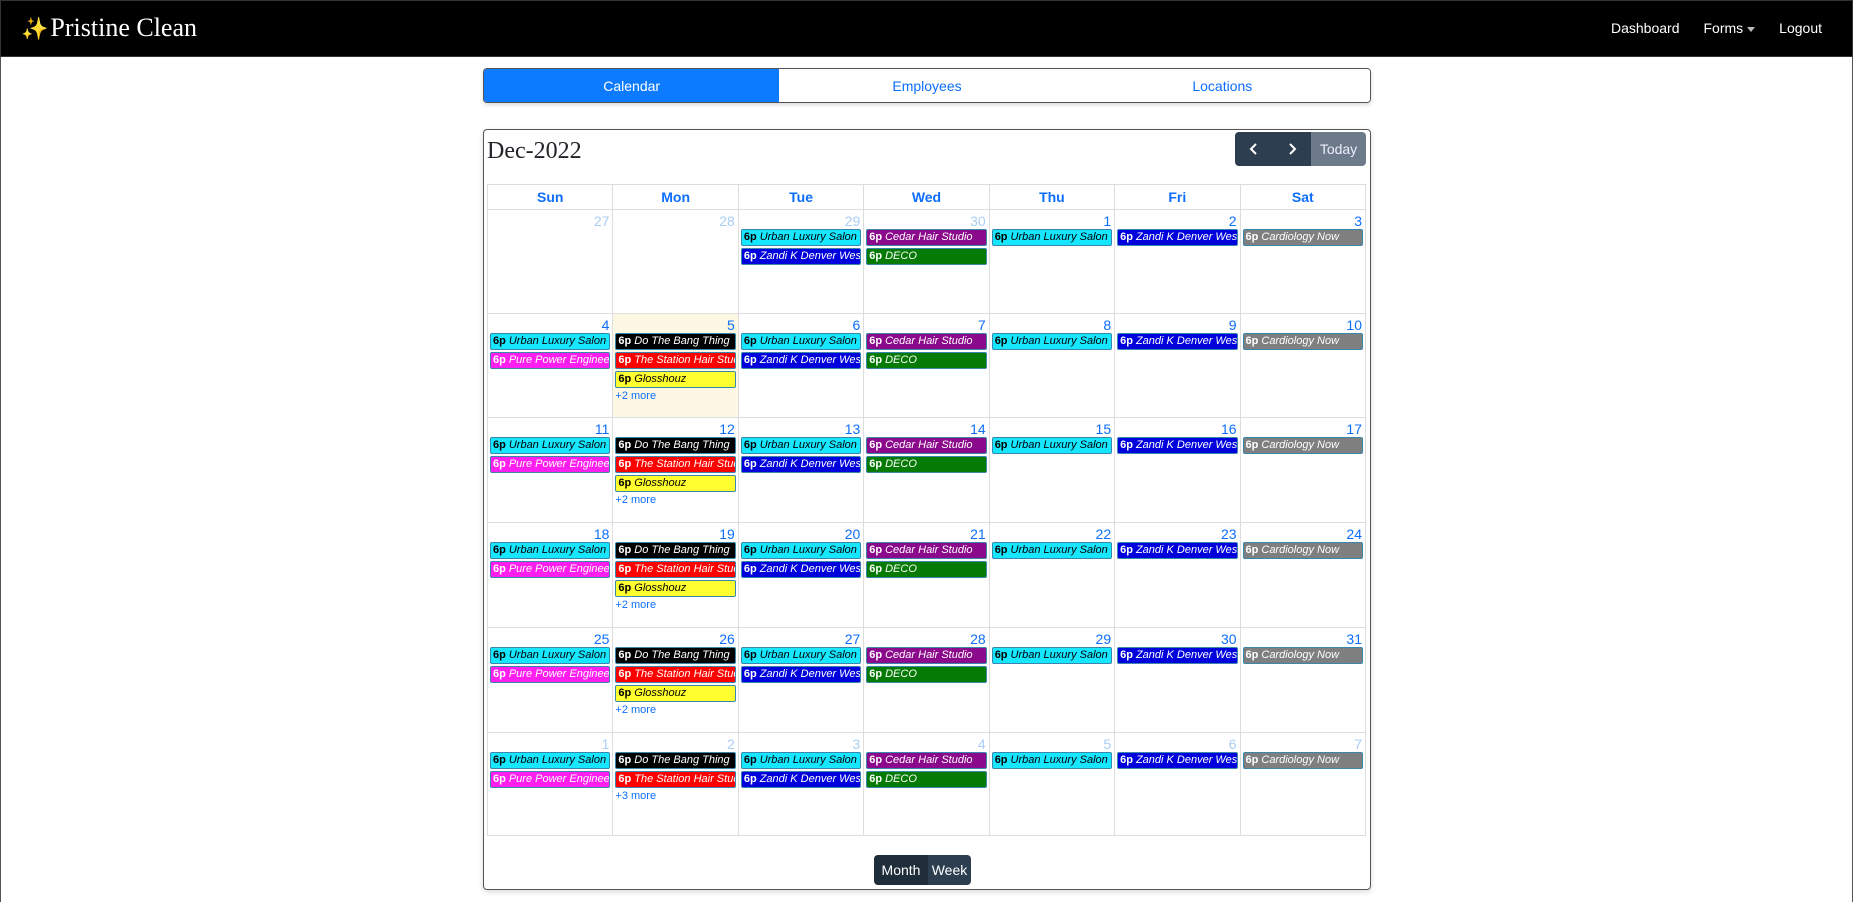 The width and height of the screenshot is (1853, 902). I want to click on day-number: 20, so click(801, 532).